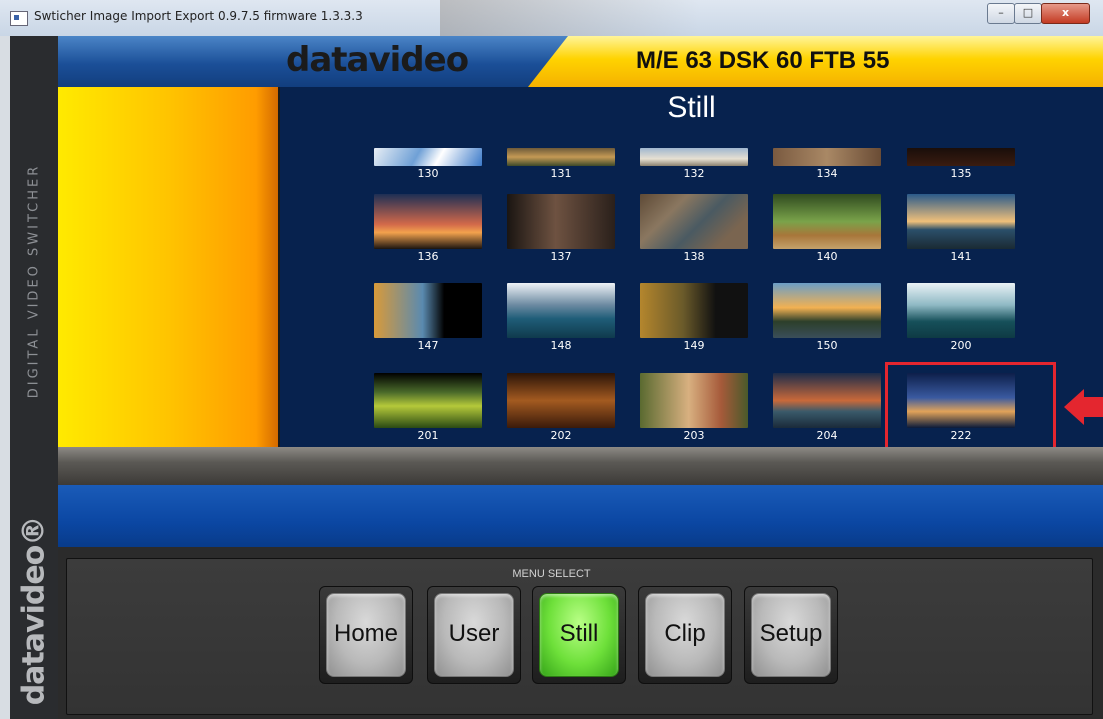  What do you see at coordinates (428, 256) in the screenshot?
I see `thumbnail-number: 136` at bounding box center [428, 256].